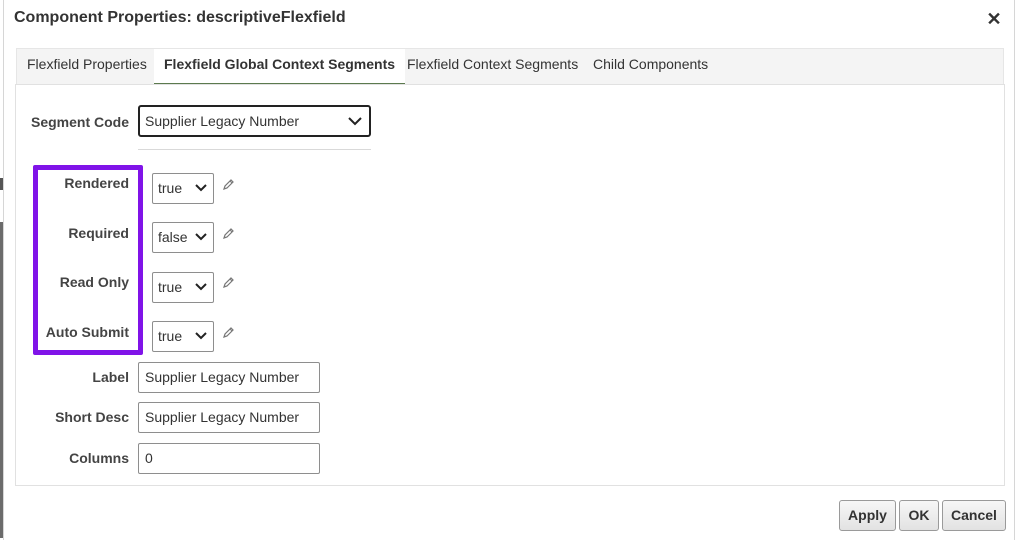 This screenshot has height=540, width=1017. I want to click on ok-button: OK, so click(919, 515).